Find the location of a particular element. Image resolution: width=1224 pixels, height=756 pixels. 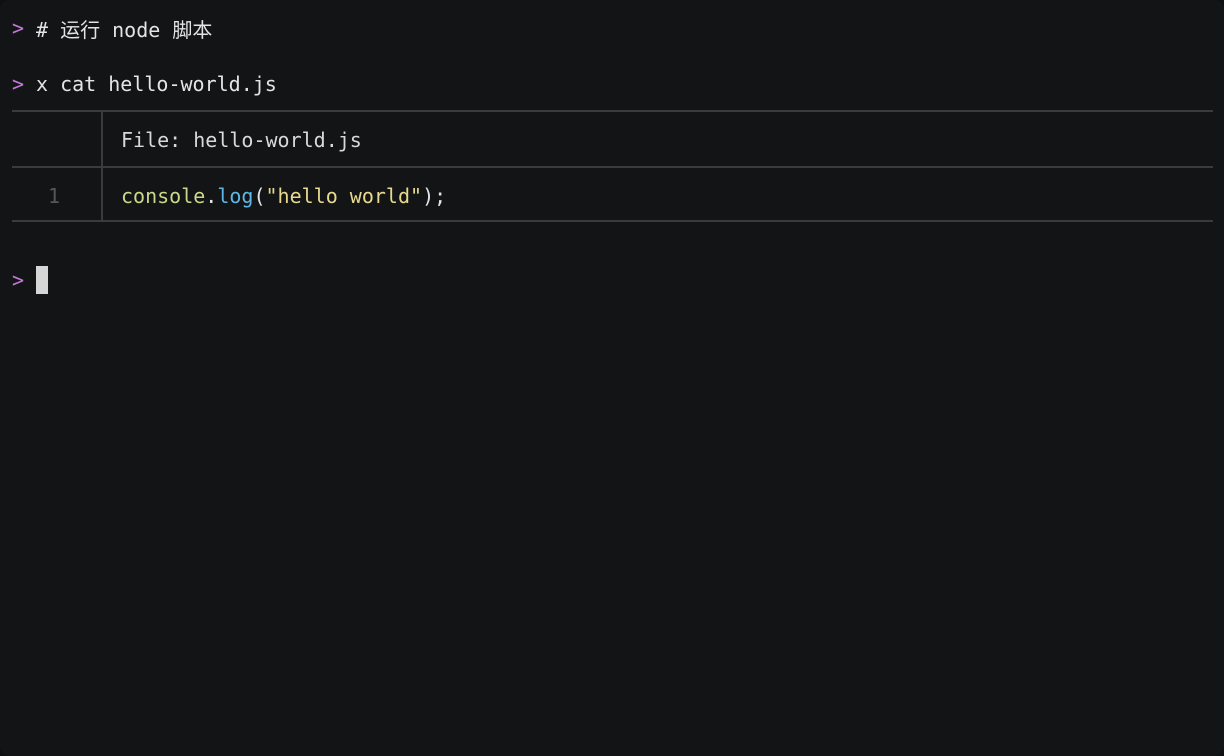

code-line: console.log("hello world"); is located at coordinates (283, 196).